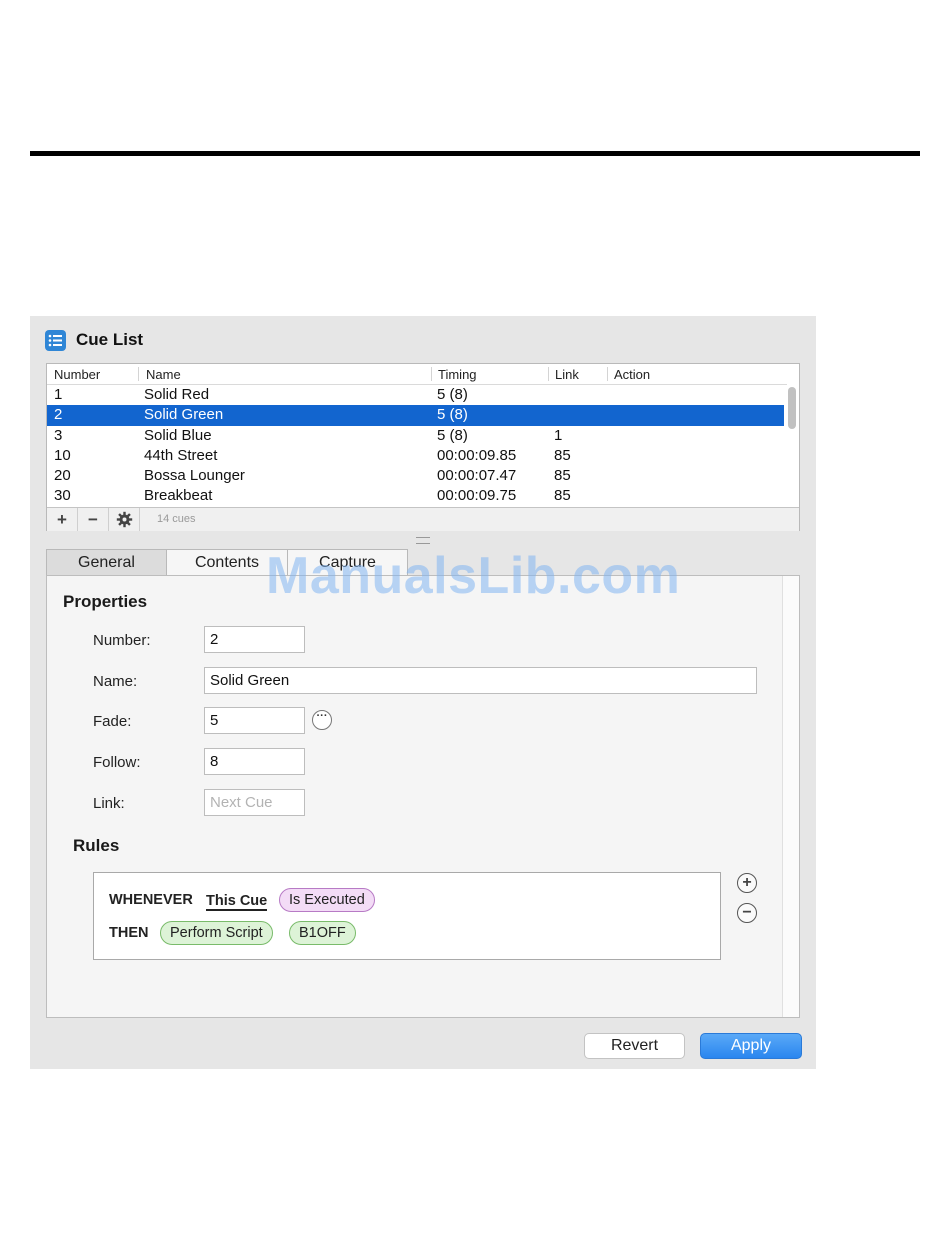 Image resolution: width=950 pixels, height=1254 pixels. I want to click on pane-scrollbar-track, so click(790, 796).